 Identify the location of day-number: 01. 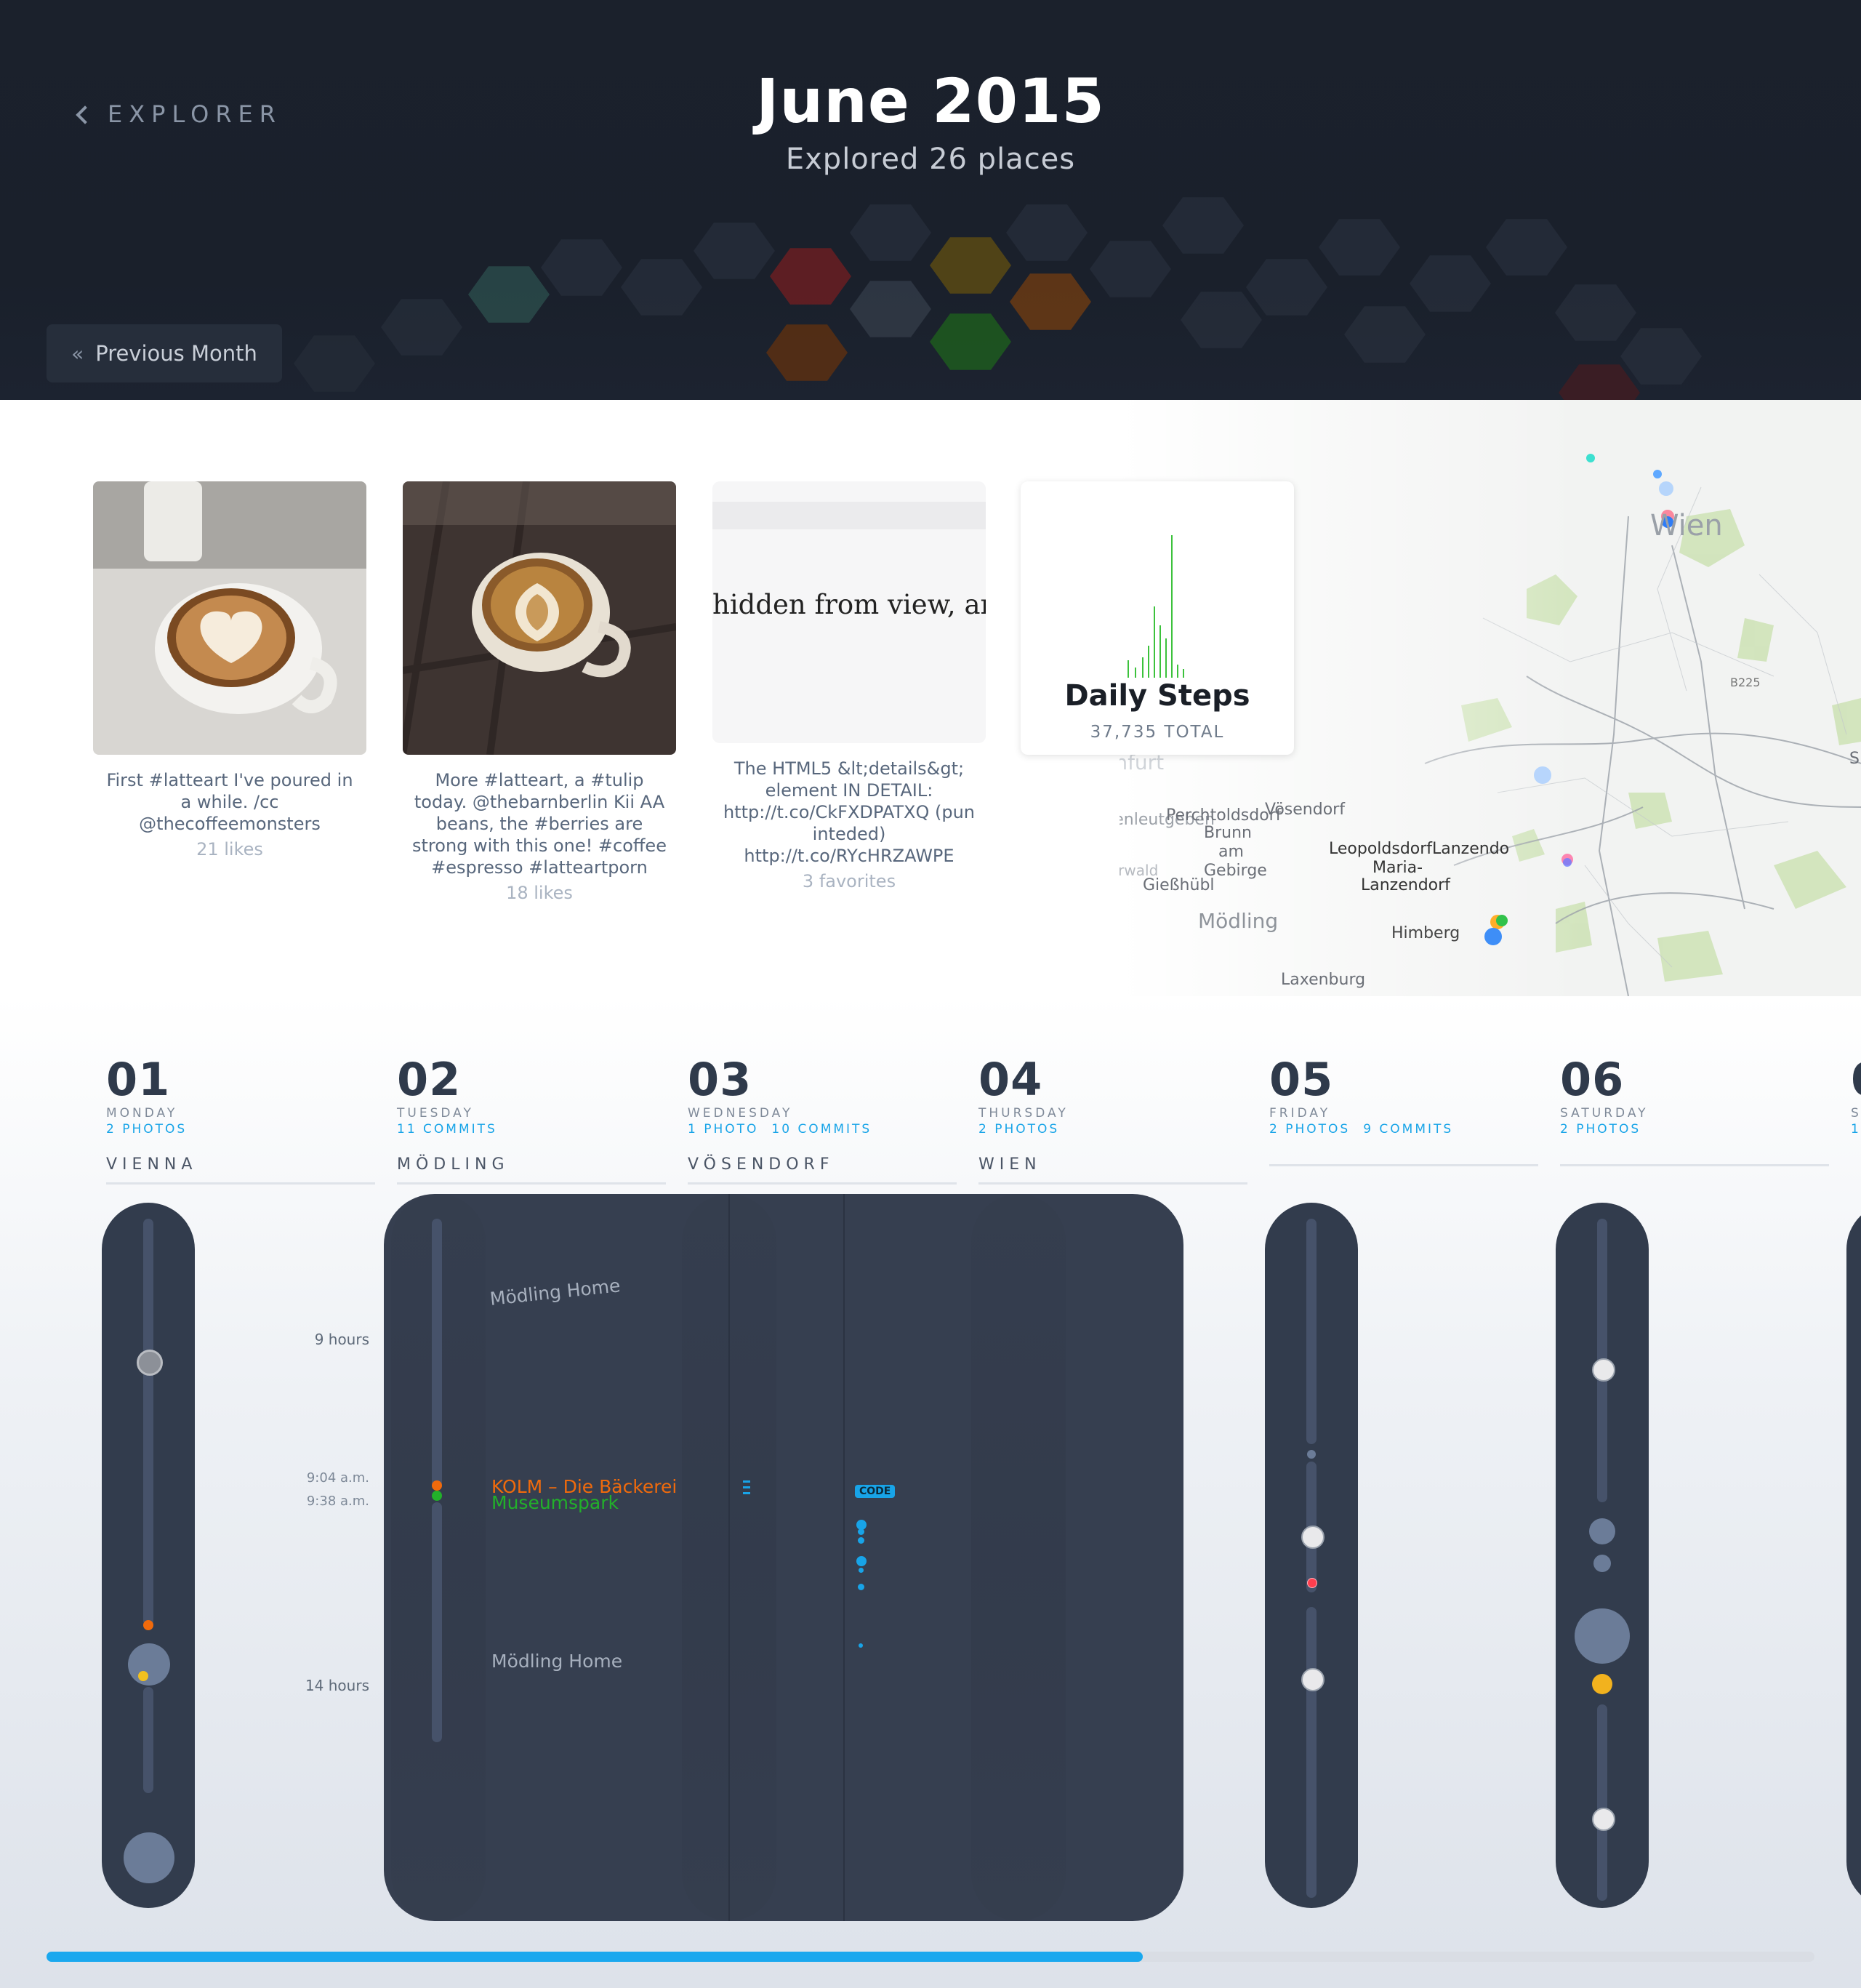
(138, 1079).